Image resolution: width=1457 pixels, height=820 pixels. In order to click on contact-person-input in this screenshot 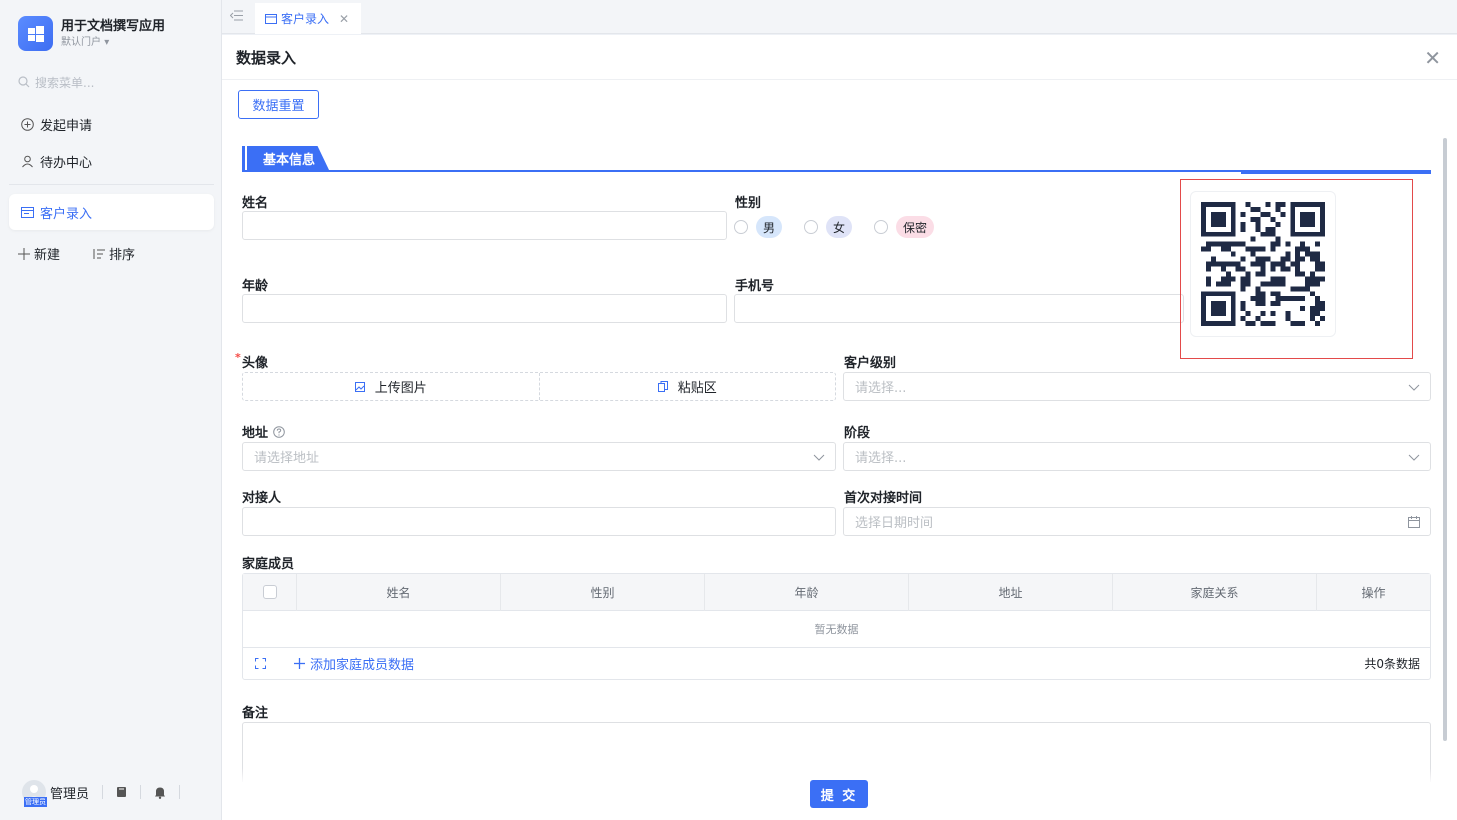, I will do `click(539, 521)`.